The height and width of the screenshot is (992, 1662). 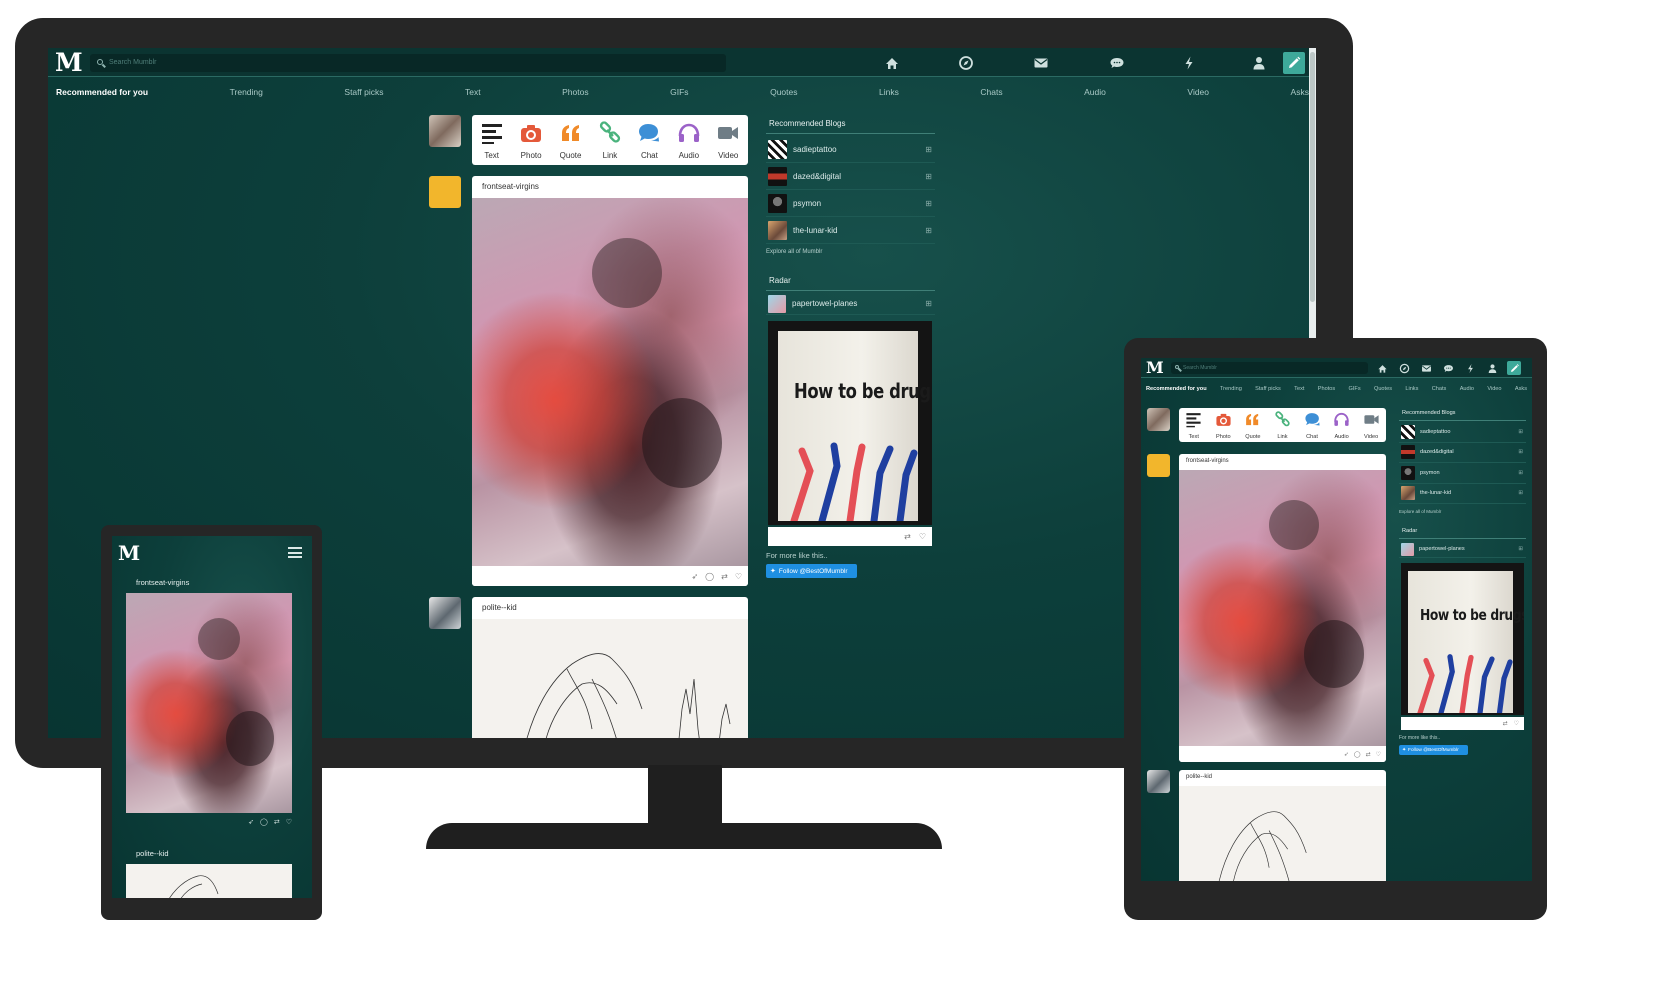 I want to click on hamburger-menu-icon, so click(x=295, y=552).